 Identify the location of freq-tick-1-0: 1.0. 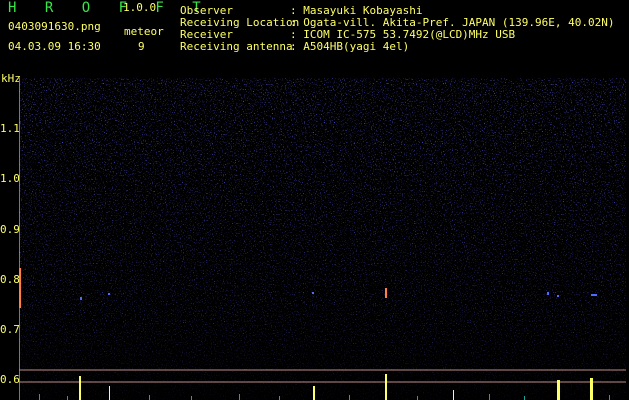
(10, 178).